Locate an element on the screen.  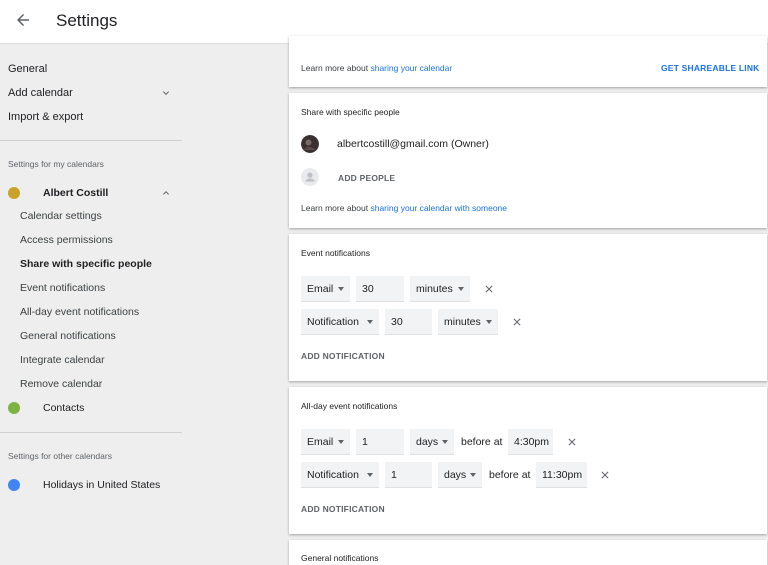
learn-more-text: Learn more about sharing your calendar is located at coordinates (377, 68).